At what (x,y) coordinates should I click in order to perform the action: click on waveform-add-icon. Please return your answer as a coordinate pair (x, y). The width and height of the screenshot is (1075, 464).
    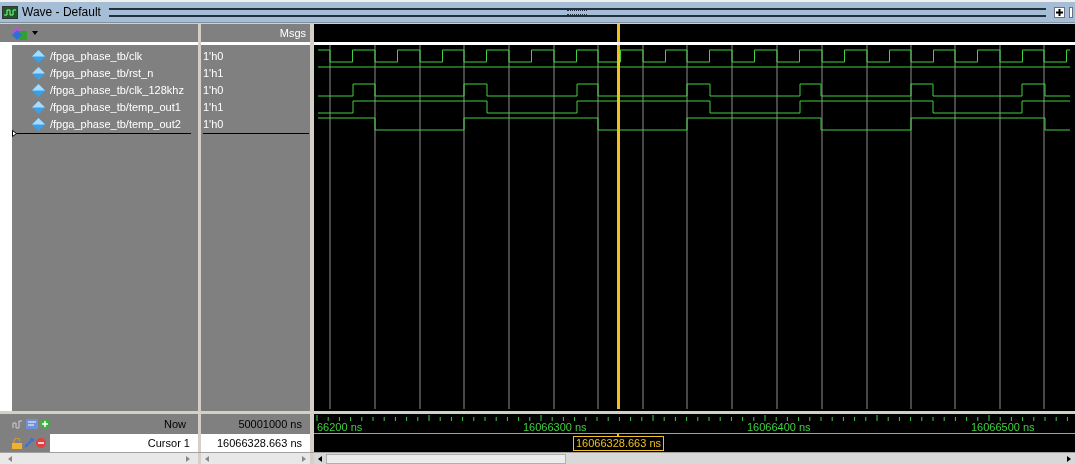
    Looking at the image, I should click on (18, 424).